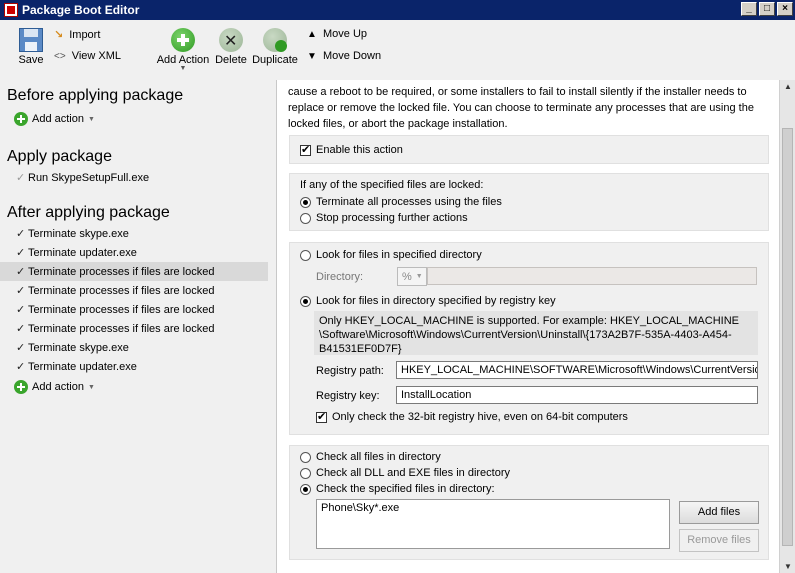  I want to click on enable-checkbox: Enable this action, so click(351, 149).